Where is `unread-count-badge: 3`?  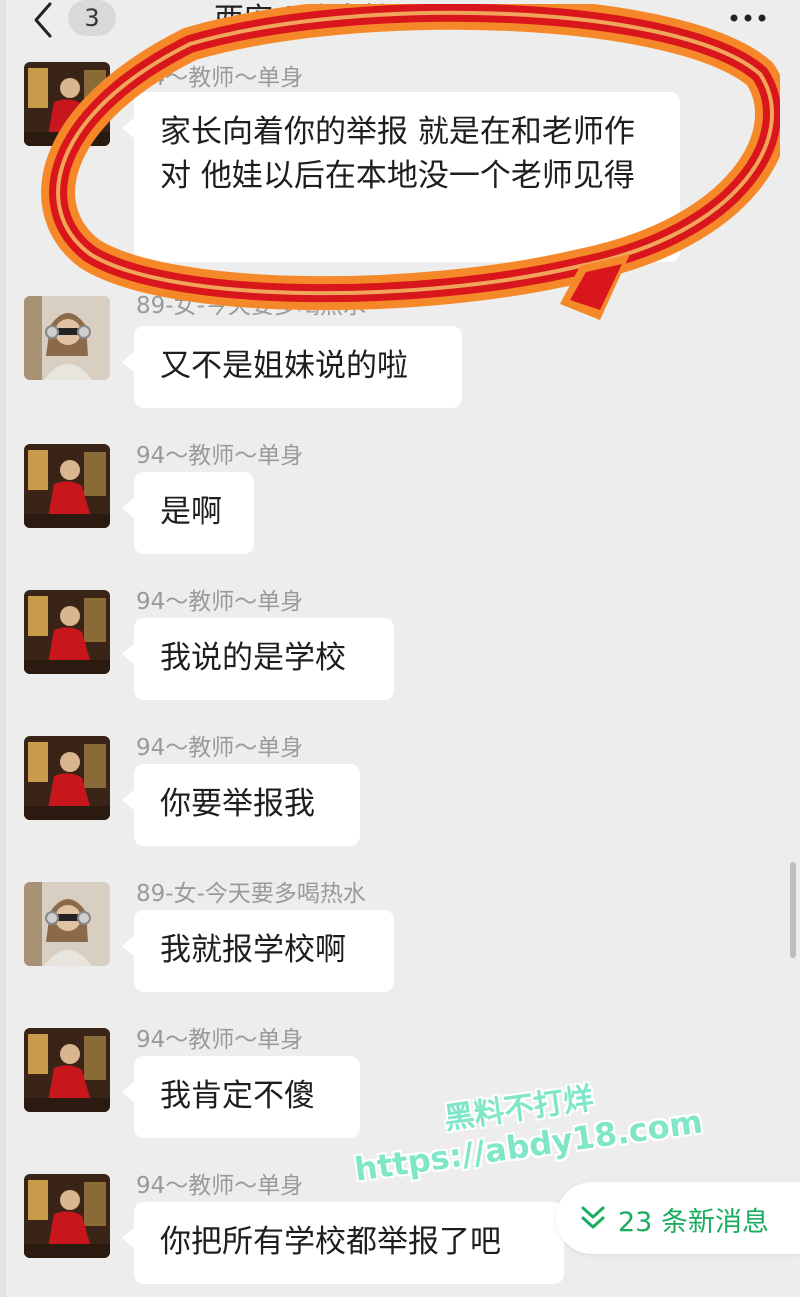 unread-count-badge: 3 is located at coordinates (92, 18).